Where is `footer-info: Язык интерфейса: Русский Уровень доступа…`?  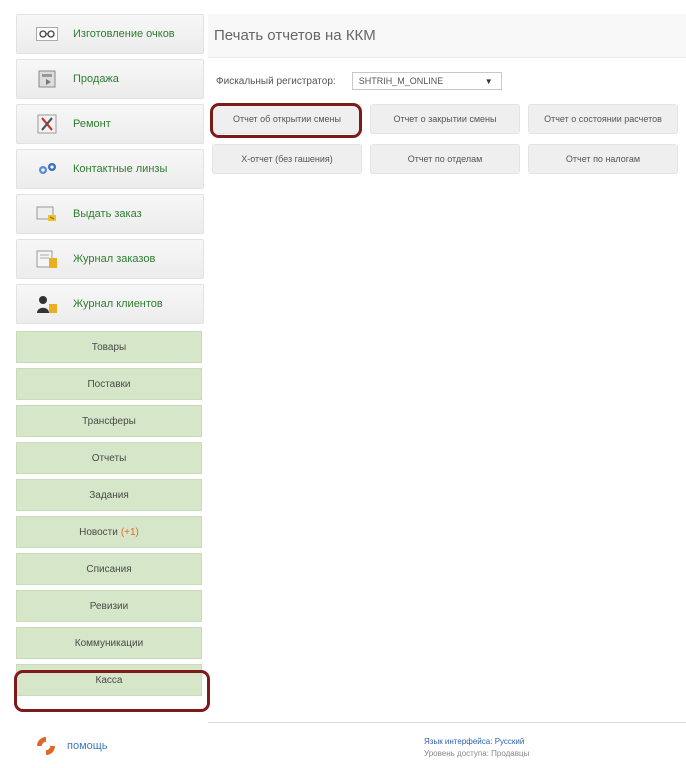
footer-info: Язык интерфейса: Русский Уровень доступа… is located at coordinates (476, 748).